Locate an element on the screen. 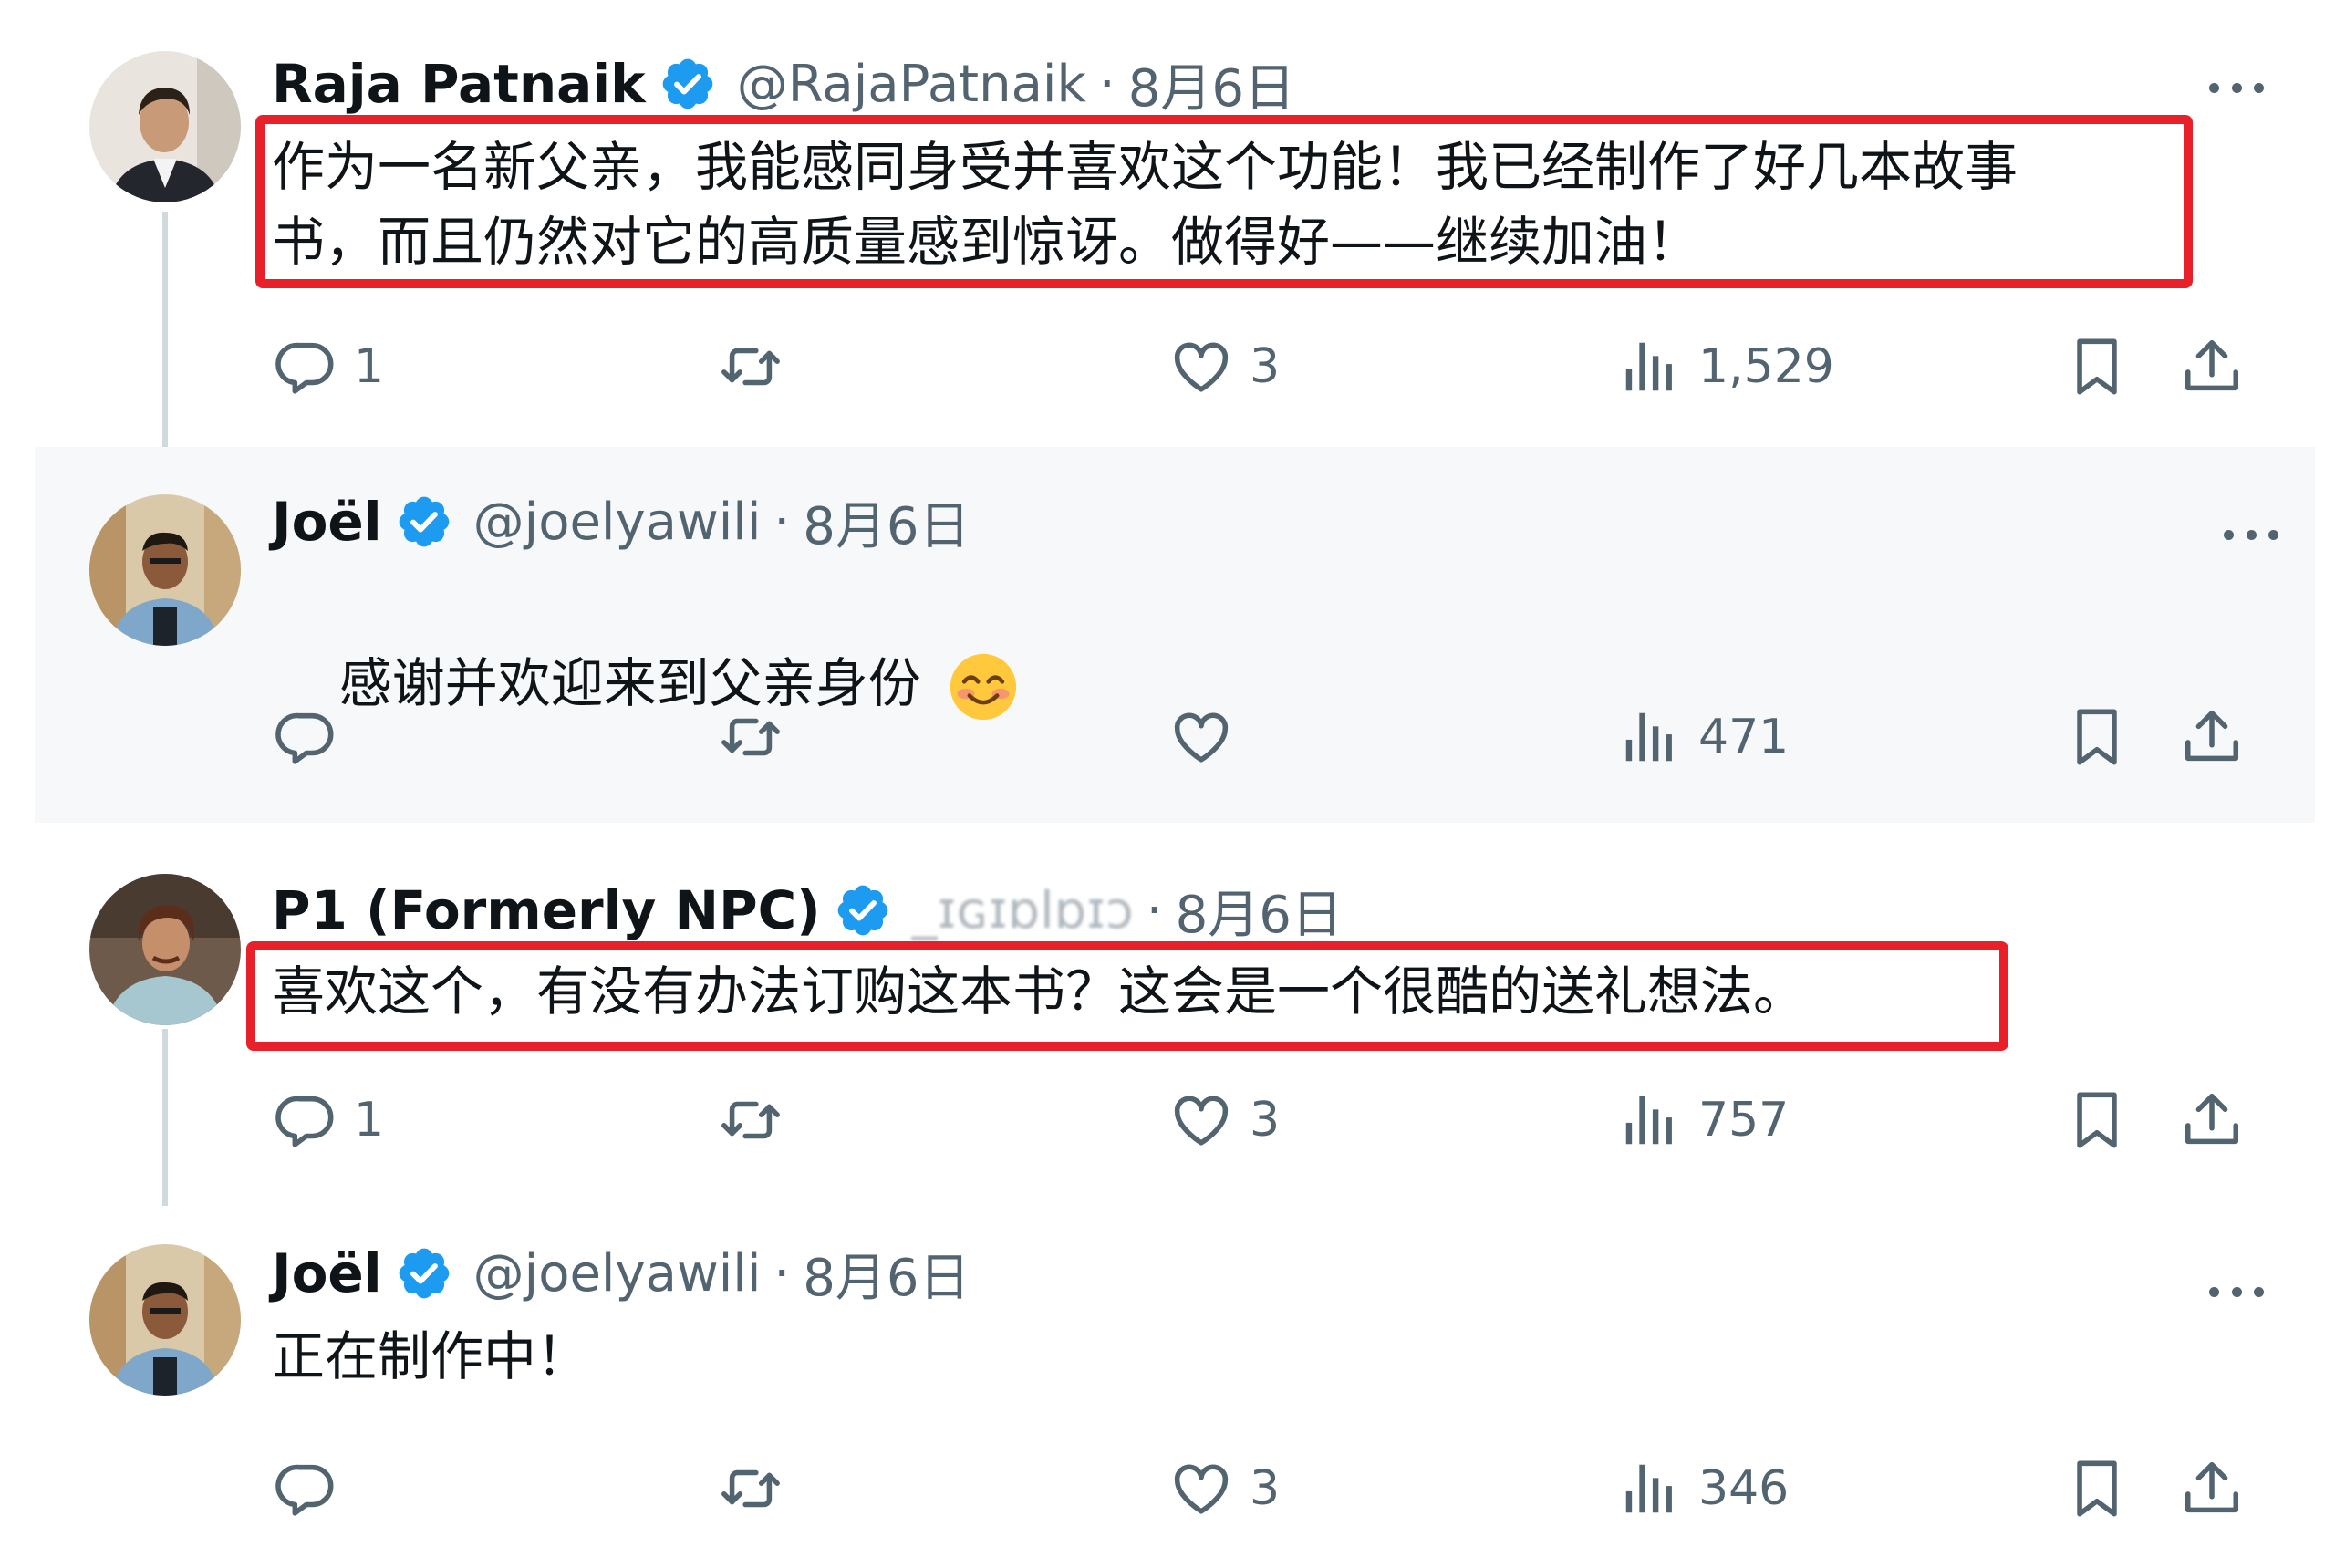  tweet-text: 正在制作中！ is located at coordinates (431, 1356).